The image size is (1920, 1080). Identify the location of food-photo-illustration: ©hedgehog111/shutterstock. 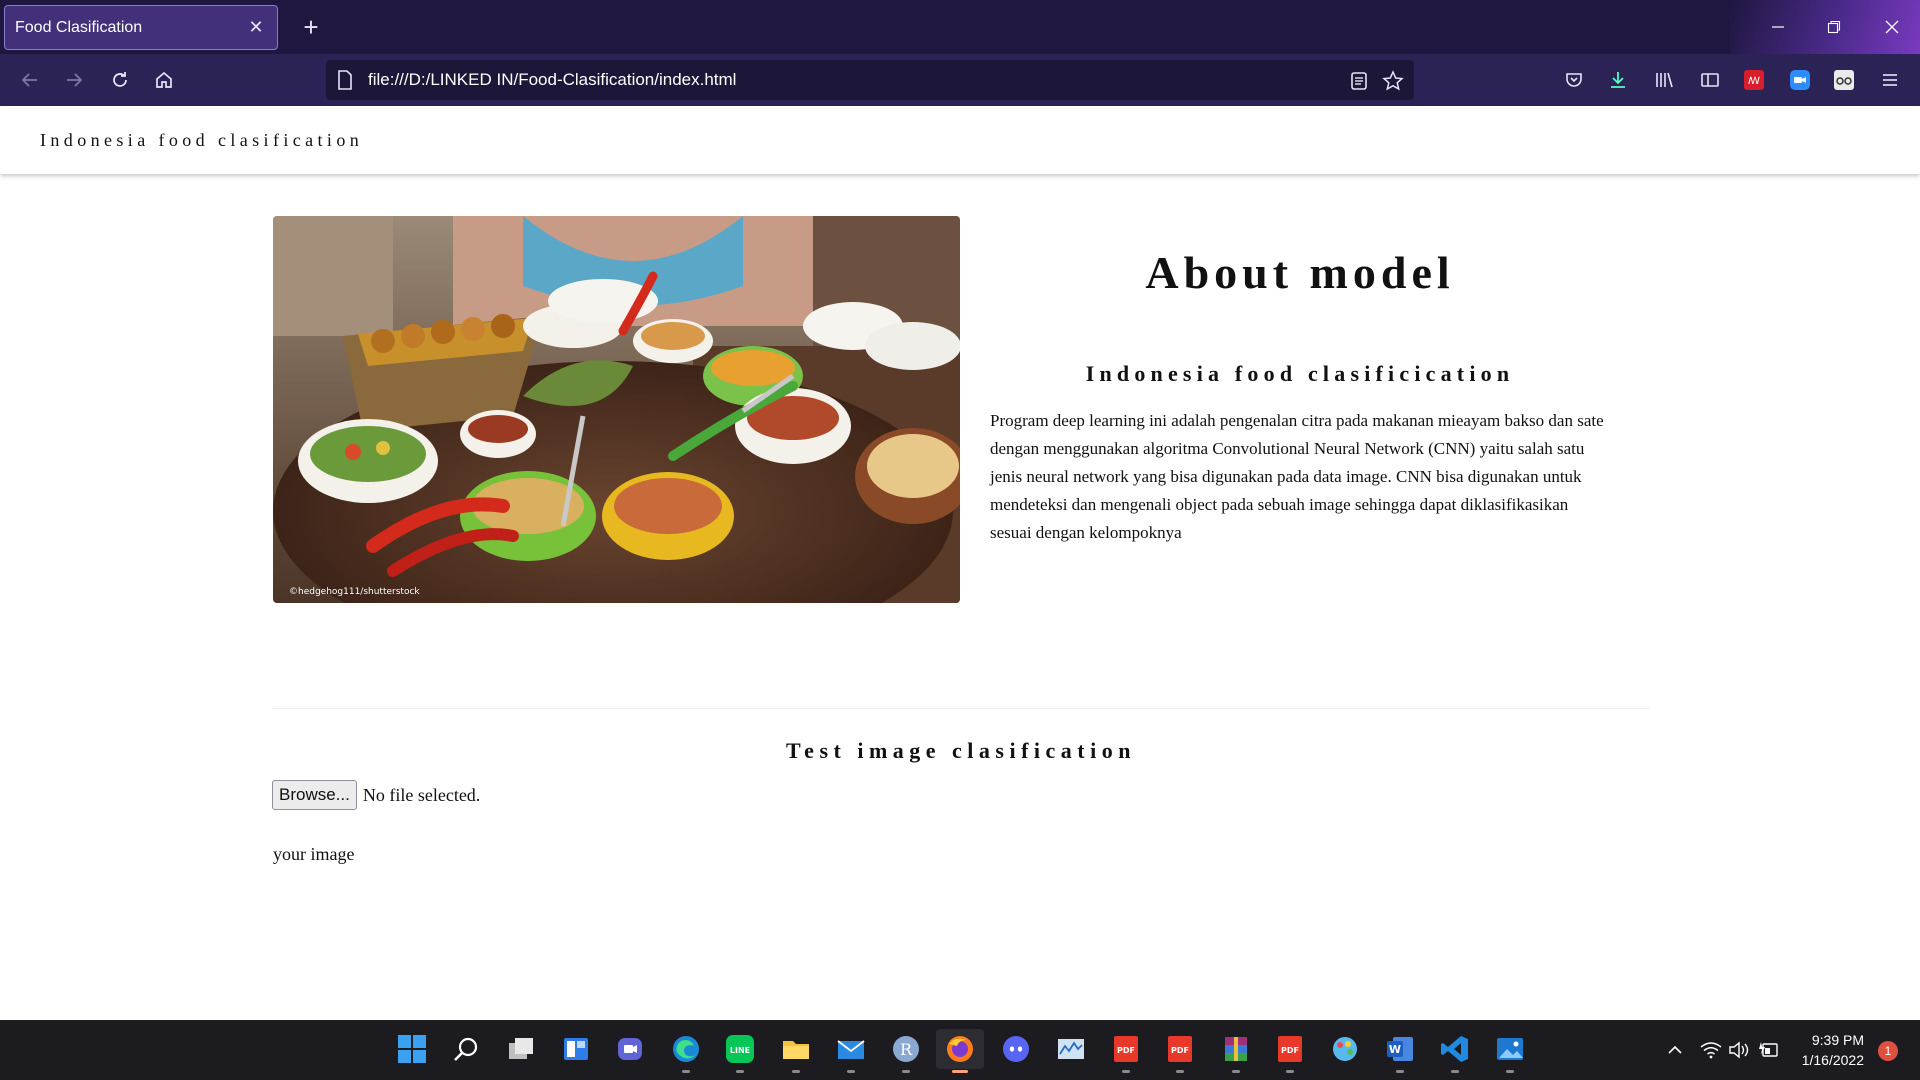
(616, 409).